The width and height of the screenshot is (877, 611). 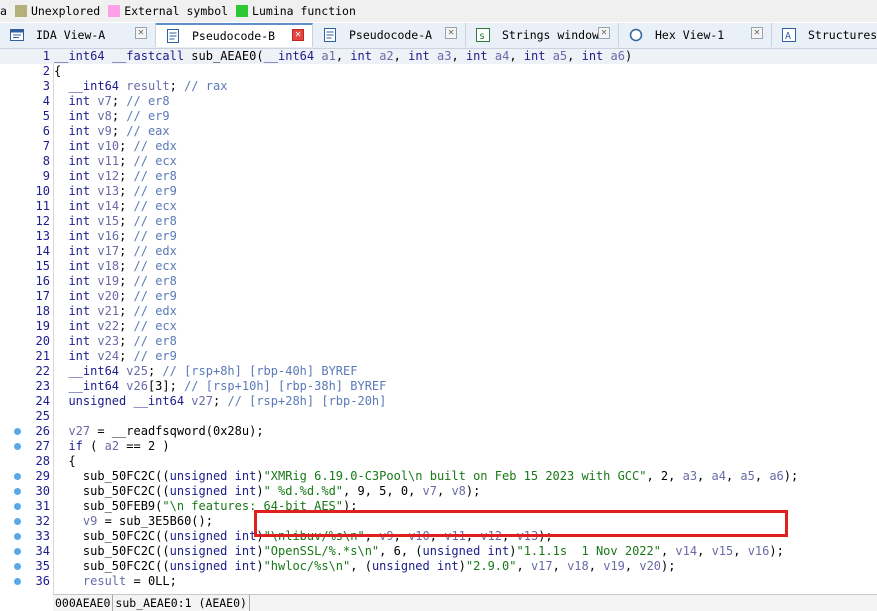 What do you see at coordinates (438, 161) in the screenshot?
I see `code-line: 8 int v11; // ecx` at bounding box center [438, 161].